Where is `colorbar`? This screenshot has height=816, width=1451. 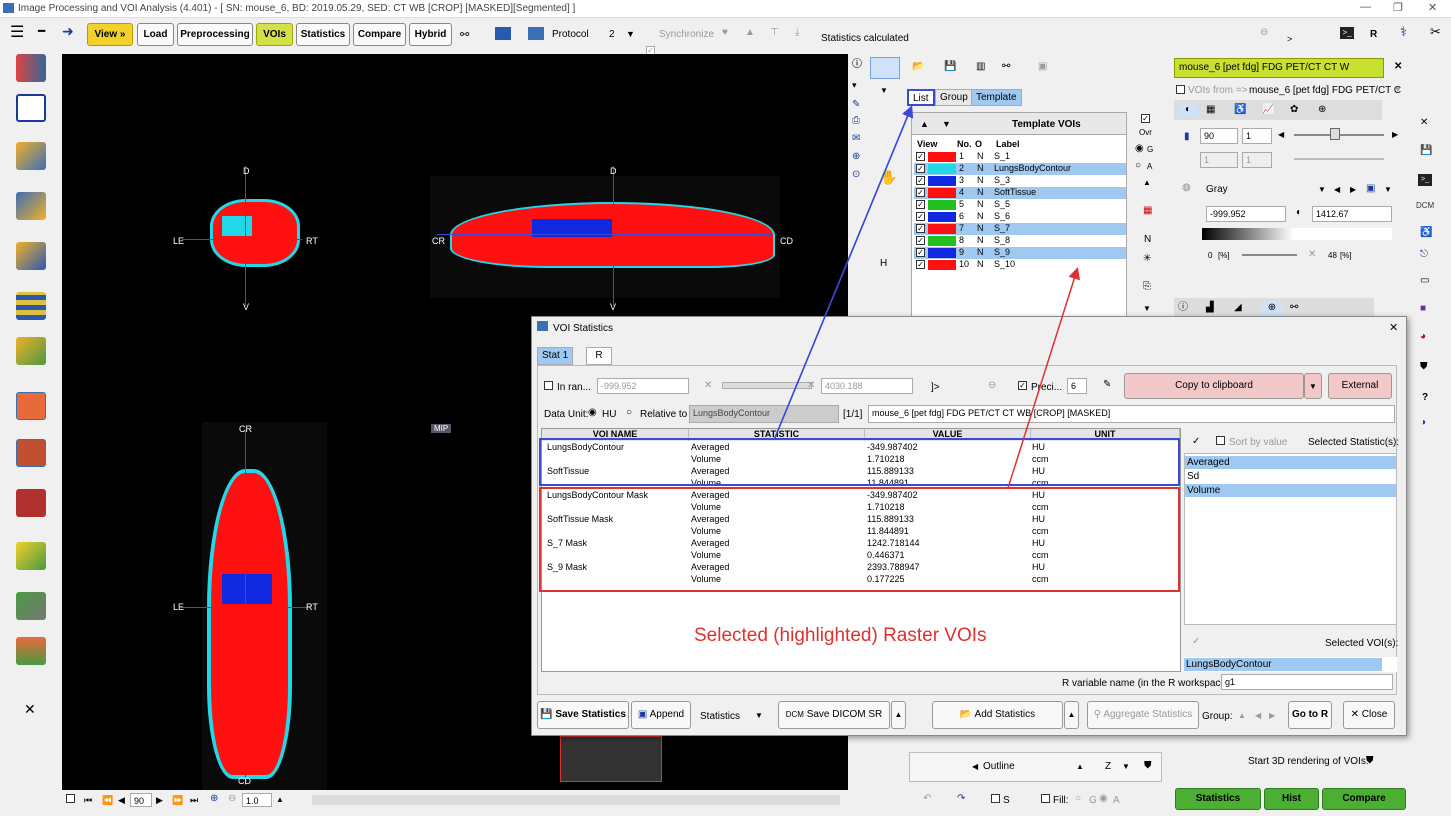
colorbar is located at coordinates (1297, 234).